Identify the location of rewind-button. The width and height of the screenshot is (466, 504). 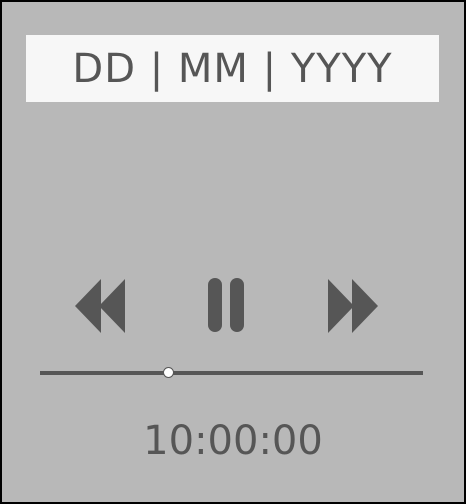
(101, 306).